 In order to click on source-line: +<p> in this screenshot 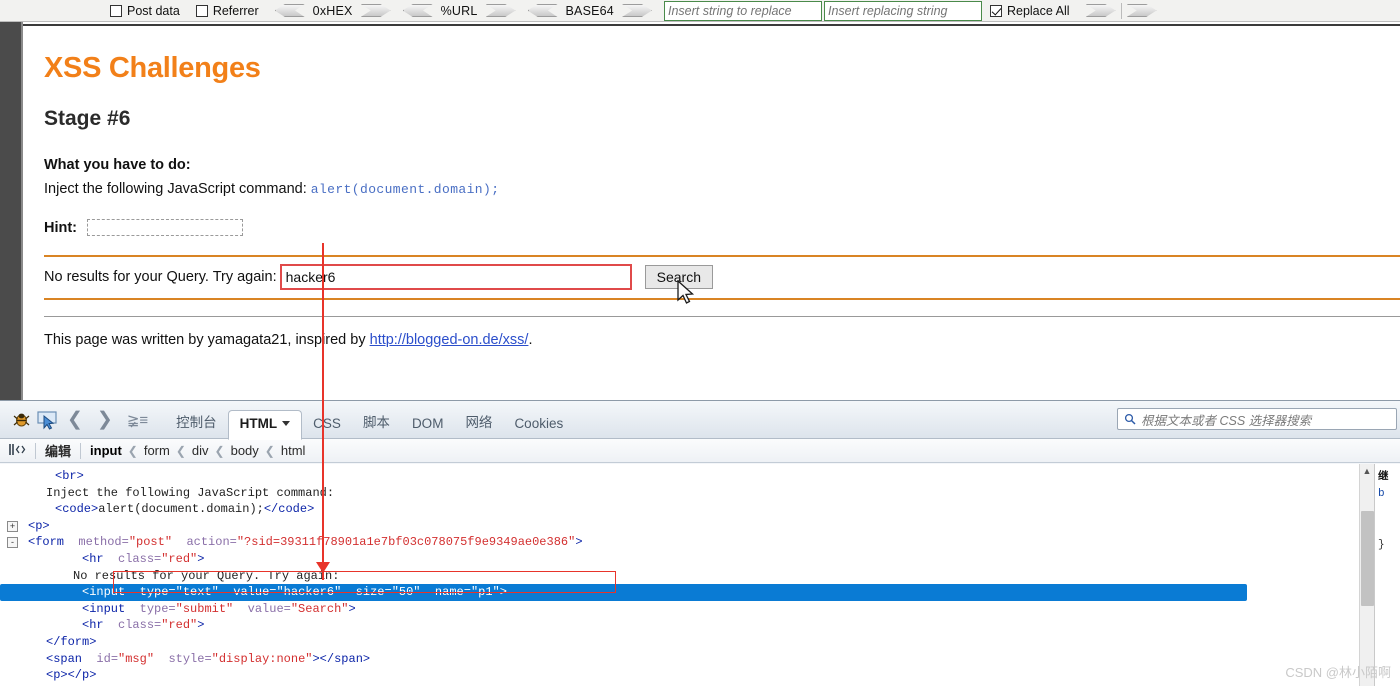, I will do `click(681, 526)`.